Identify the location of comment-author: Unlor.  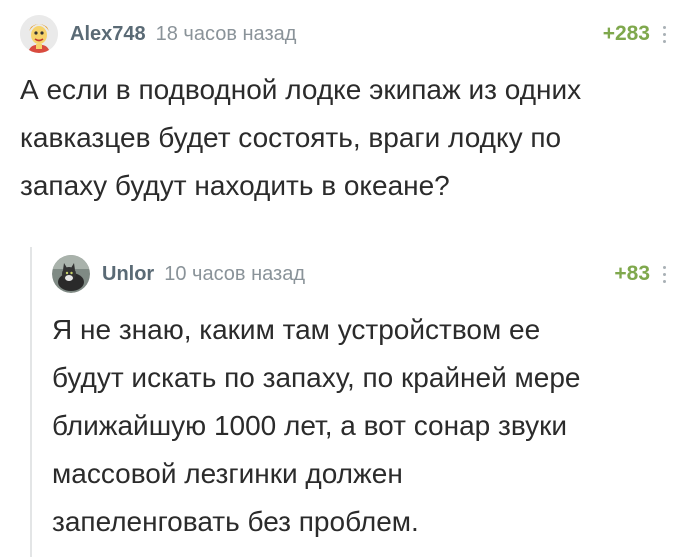
(128, 274).